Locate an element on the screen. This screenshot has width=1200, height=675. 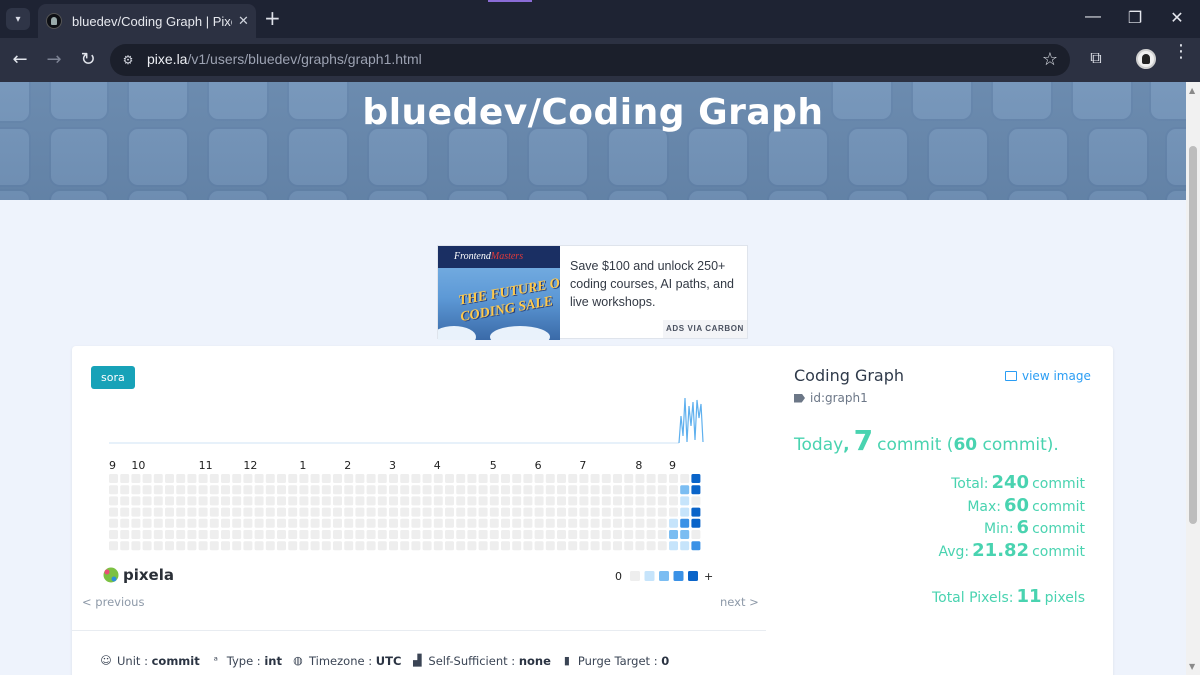
profile-avatar is located at coordinates (1146, 59).